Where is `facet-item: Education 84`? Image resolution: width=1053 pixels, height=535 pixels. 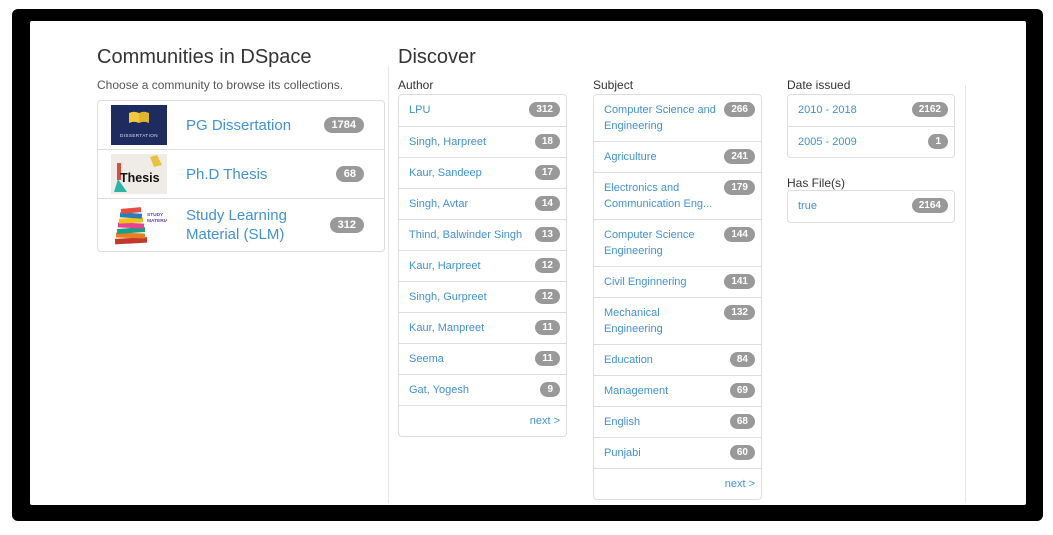
facet-item: Education 84 is located at coordinates (677, 359).